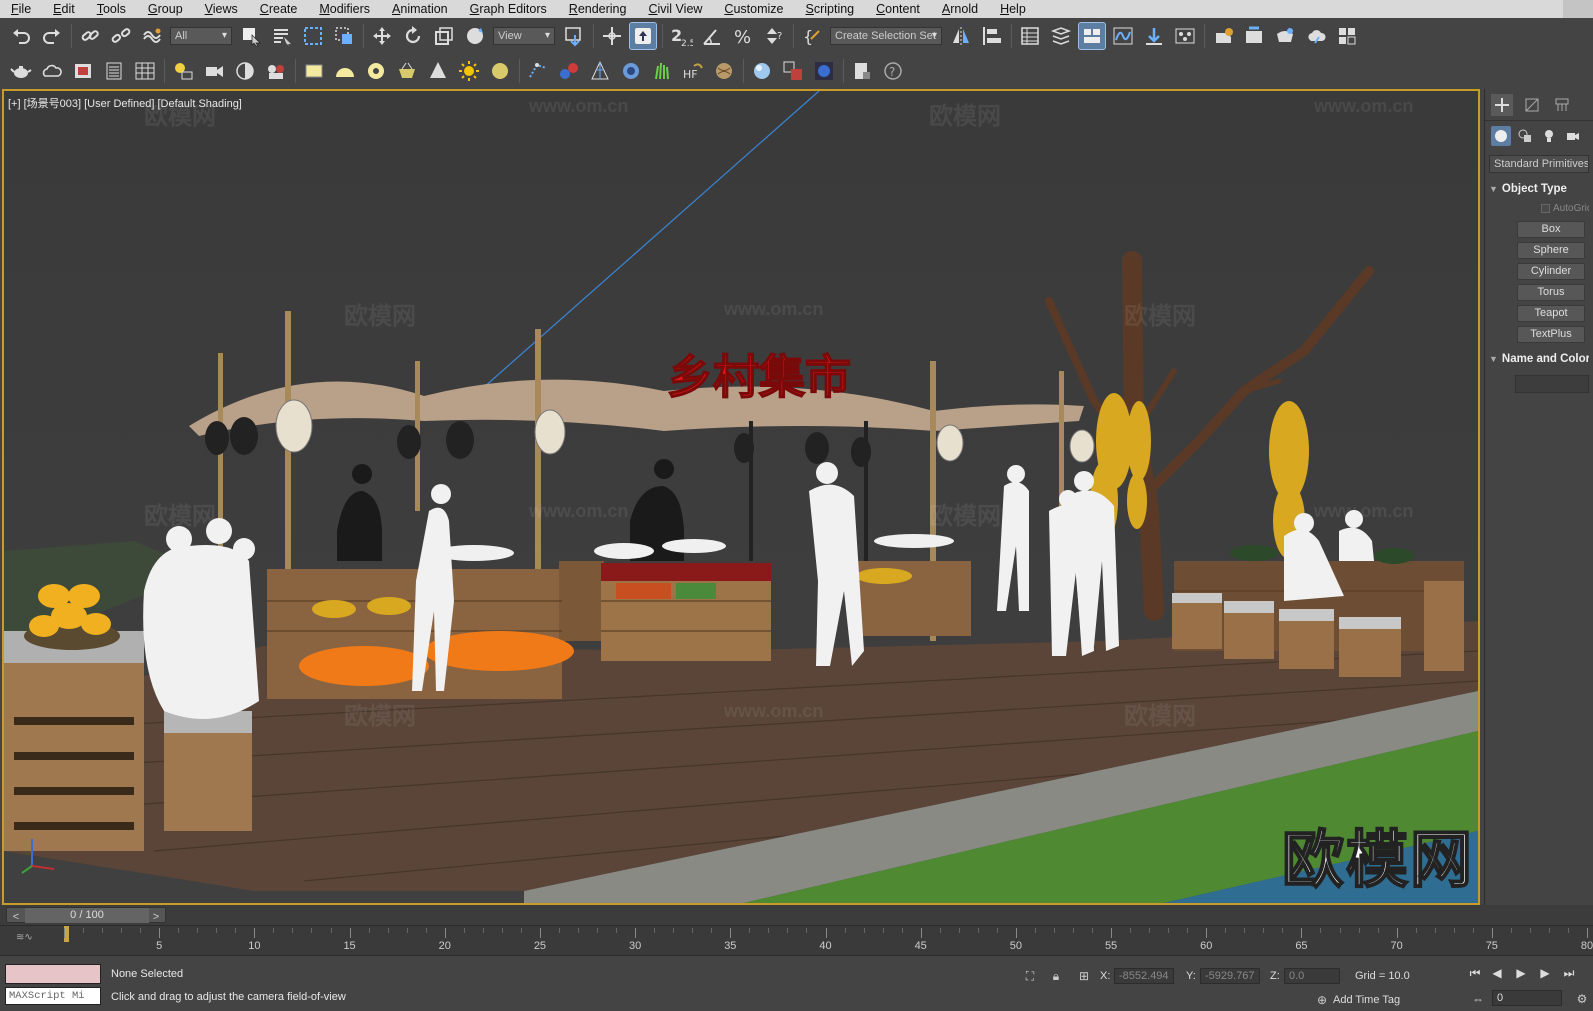 This screenshot has width=1593, height=1011. Describe the element at coordinates (1154, 36) in the screenshot. I see `schematic-view-icon` at that location.